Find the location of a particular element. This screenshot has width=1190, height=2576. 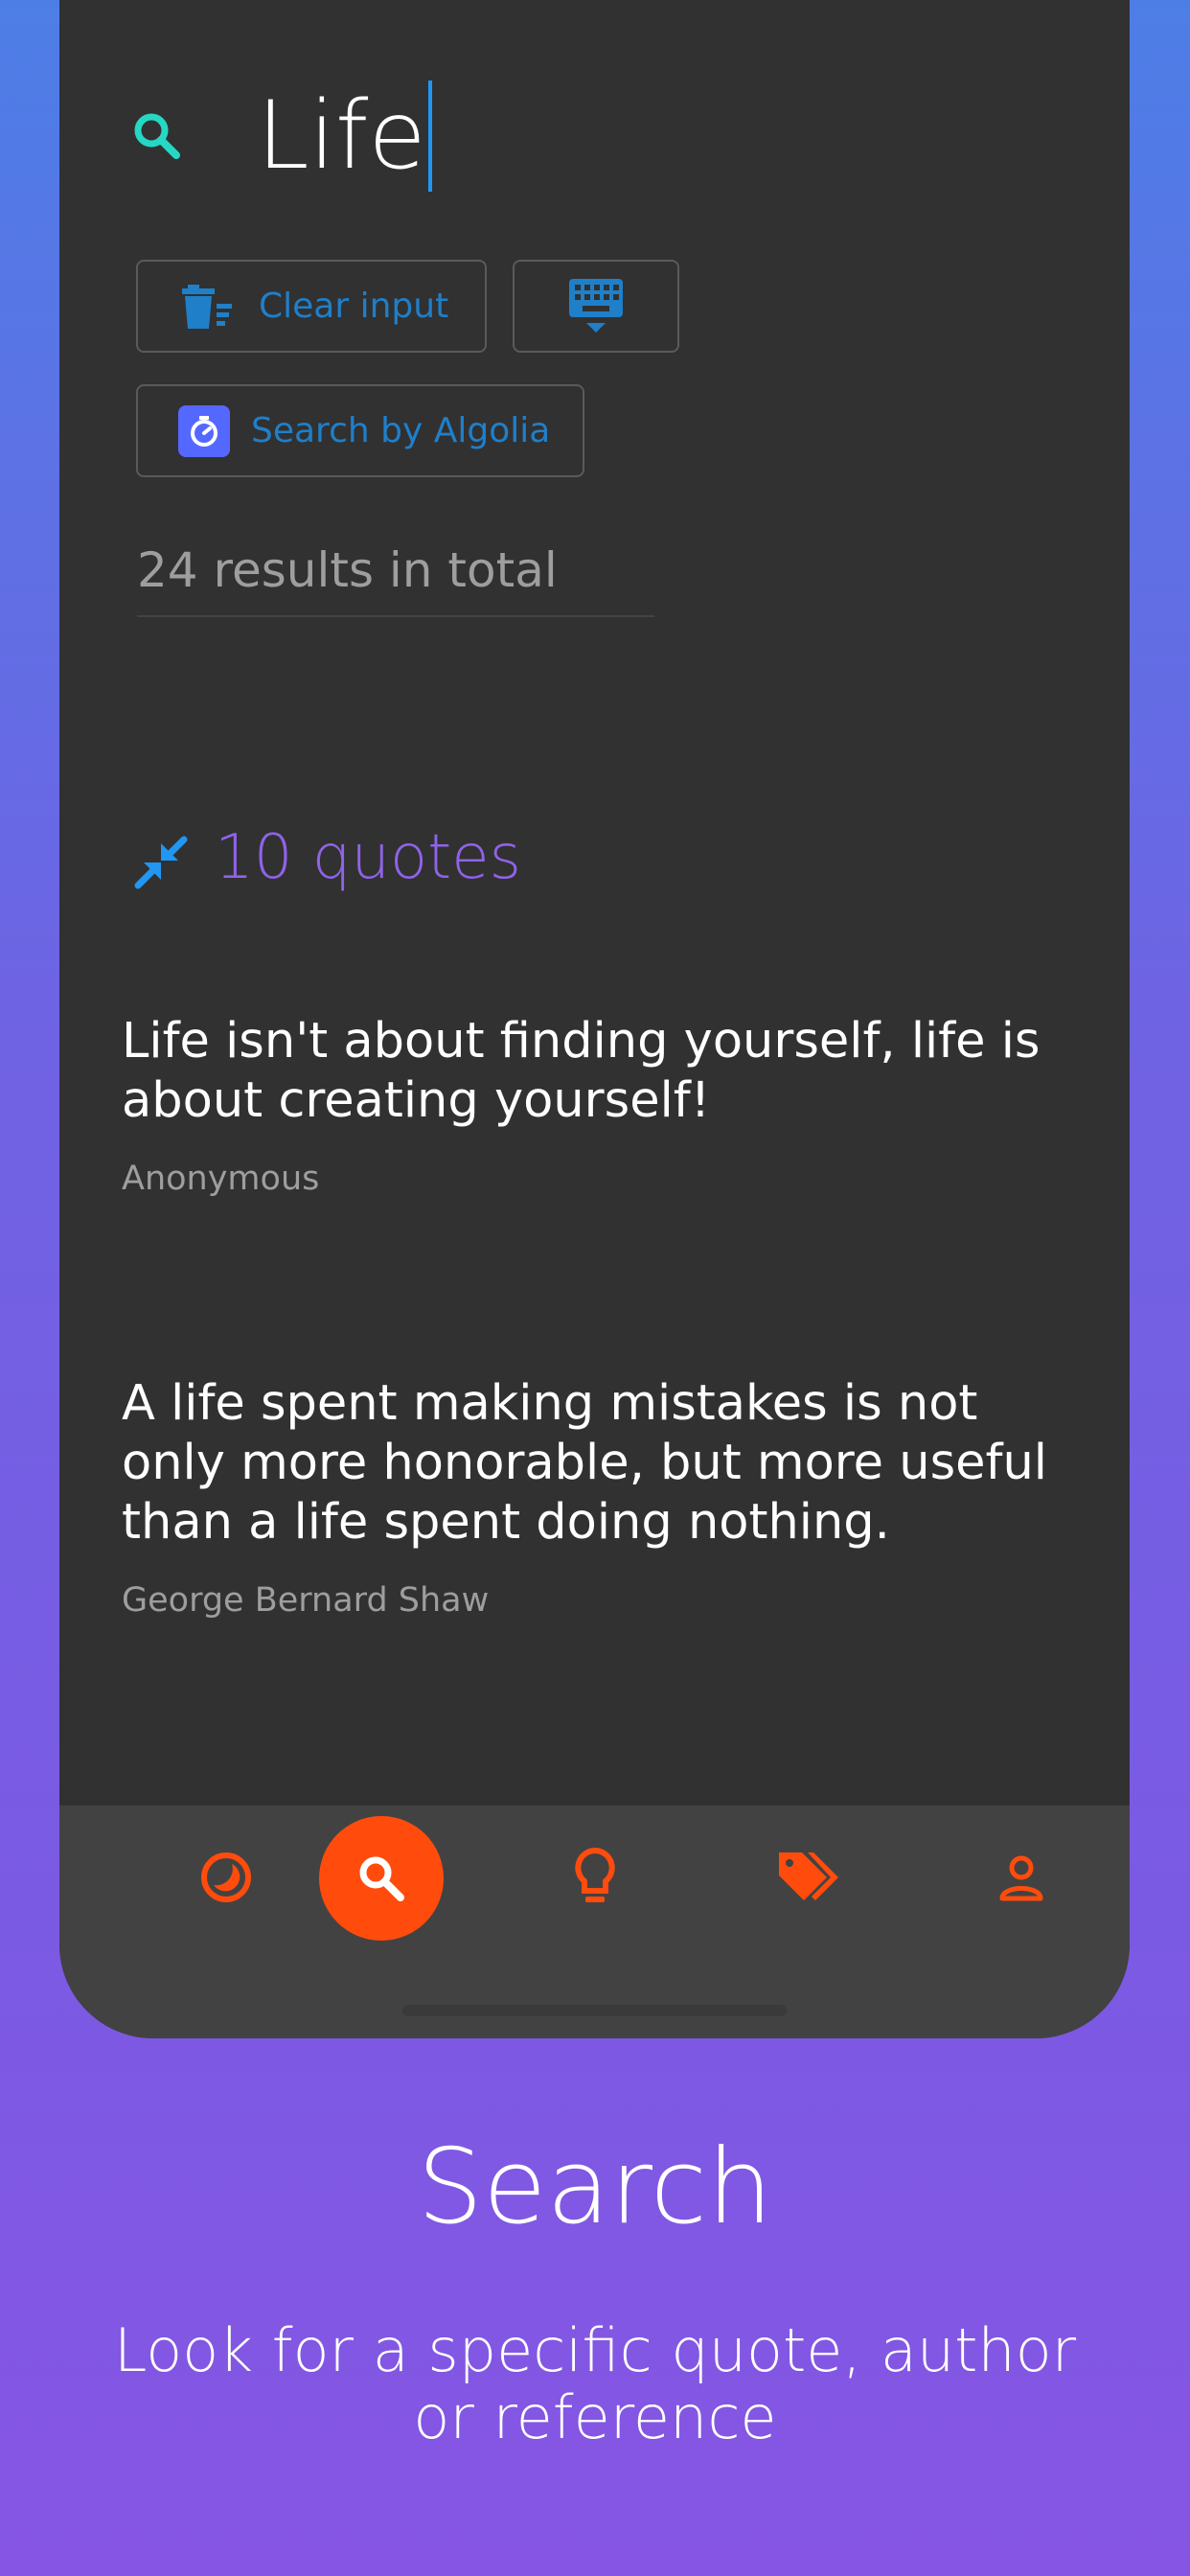

clear-input-button: Clear input is located at coordinates (311, 306).